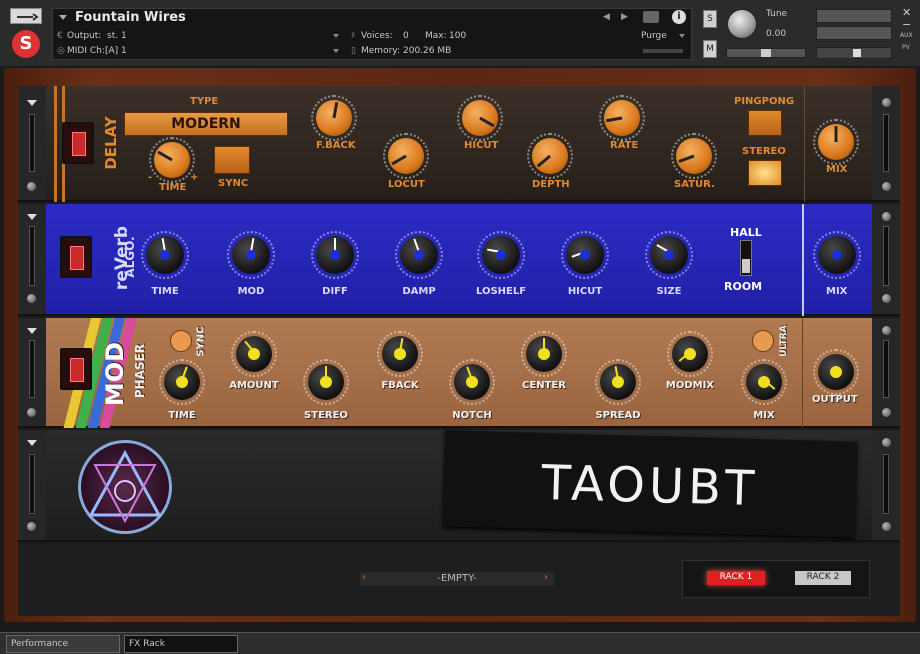  What do you see at coordinates (32, 369) in the screenshot?
I see `mod-rail-slot` at bounding box center [32, 369].